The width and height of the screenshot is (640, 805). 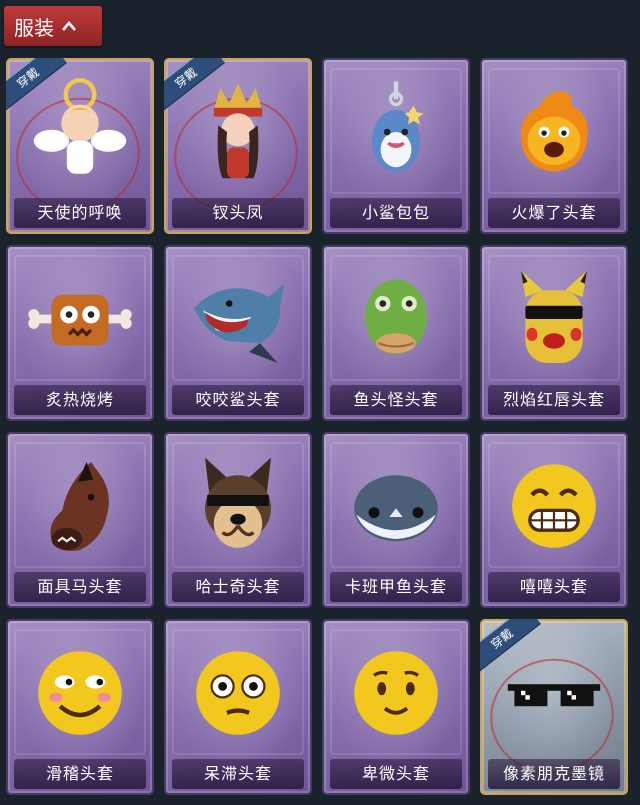 I want to click on red-lips-head-icon, so click(x=554, y=319).